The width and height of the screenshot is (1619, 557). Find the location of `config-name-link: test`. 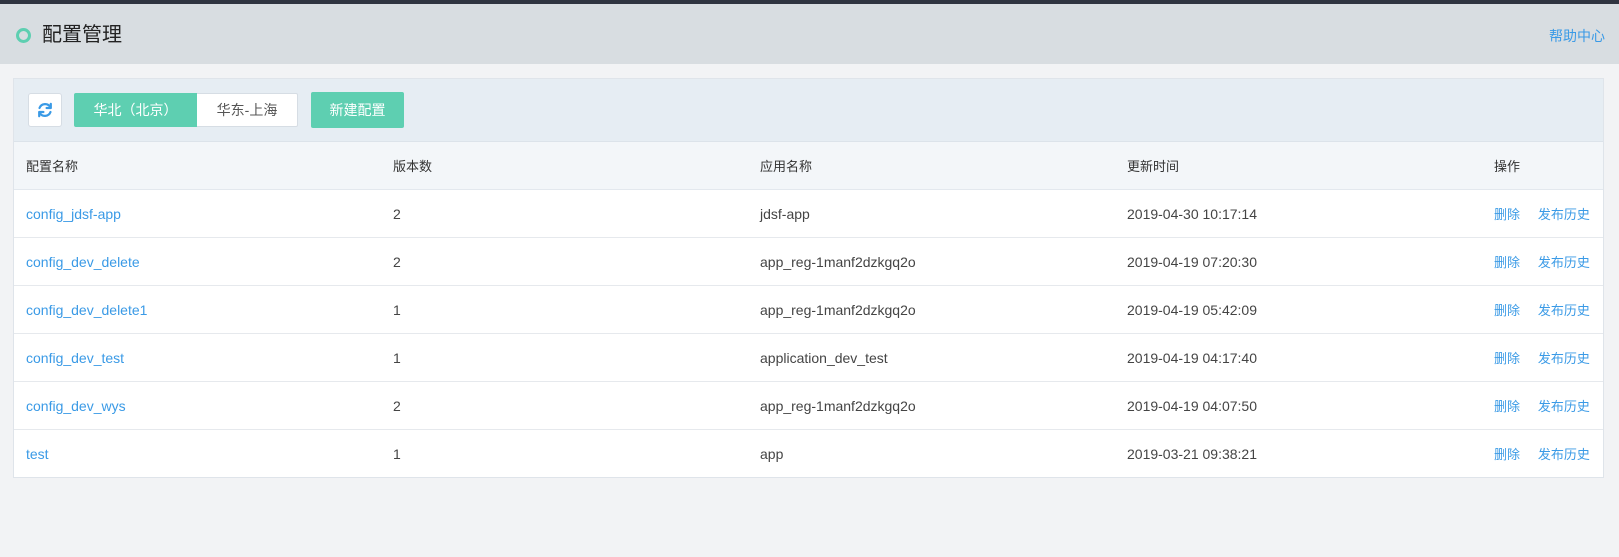

config-name-link: test is located at coordinates (37, 454).